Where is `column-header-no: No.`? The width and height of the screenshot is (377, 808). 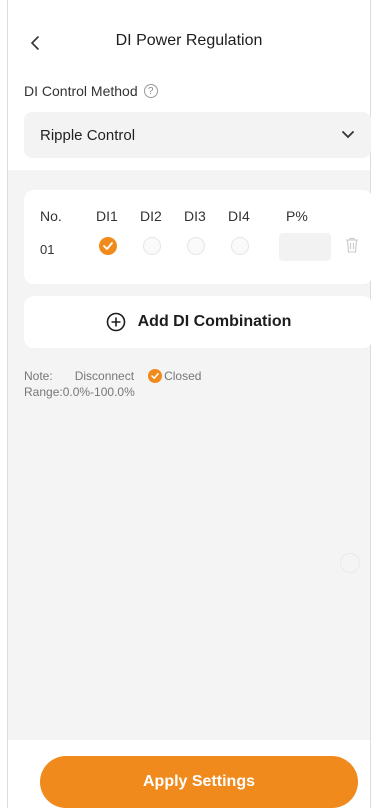 column-header-no: No. is located at coordinates (51, 216).